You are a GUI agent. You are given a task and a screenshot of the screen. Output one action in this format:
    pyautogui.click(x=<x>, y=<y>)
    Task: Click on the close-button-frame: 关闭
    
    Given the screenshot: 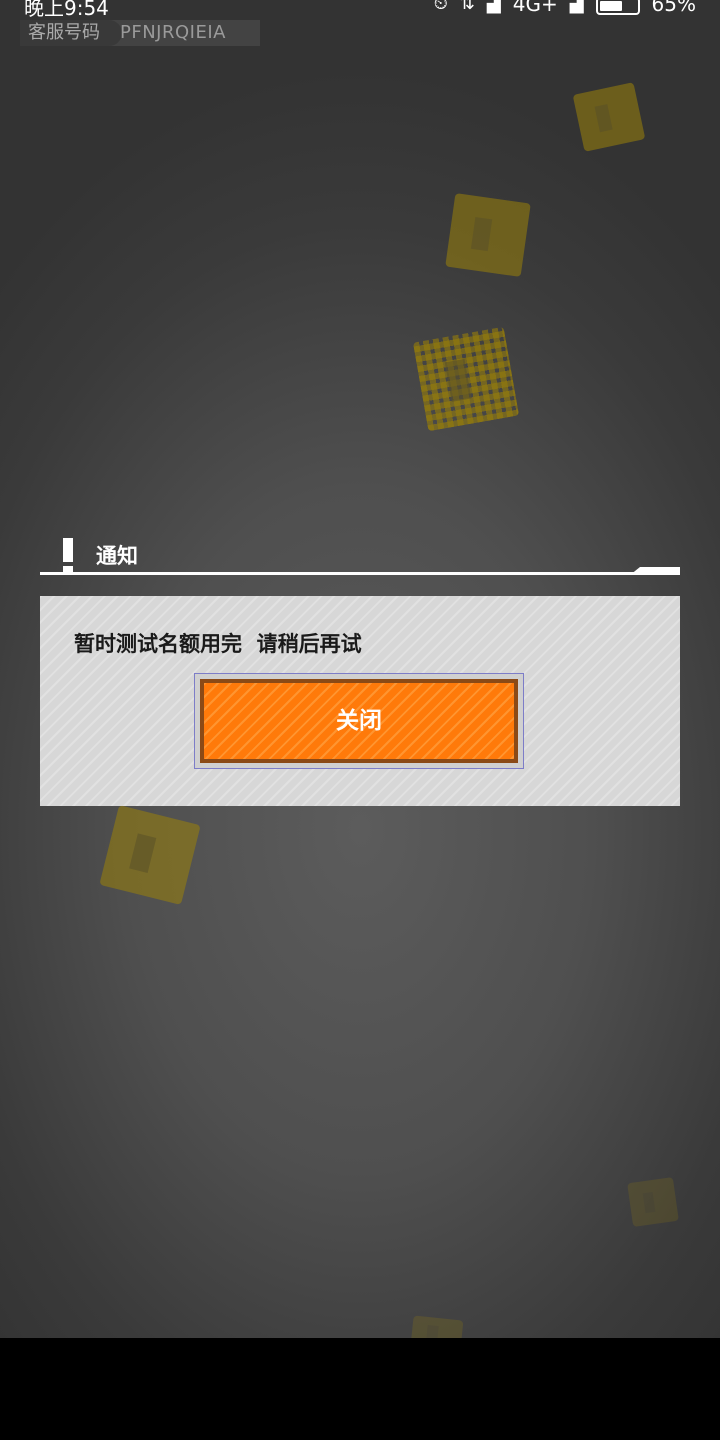 What is the action you would take?
    pyautogui.click(x=359, y=721)
    